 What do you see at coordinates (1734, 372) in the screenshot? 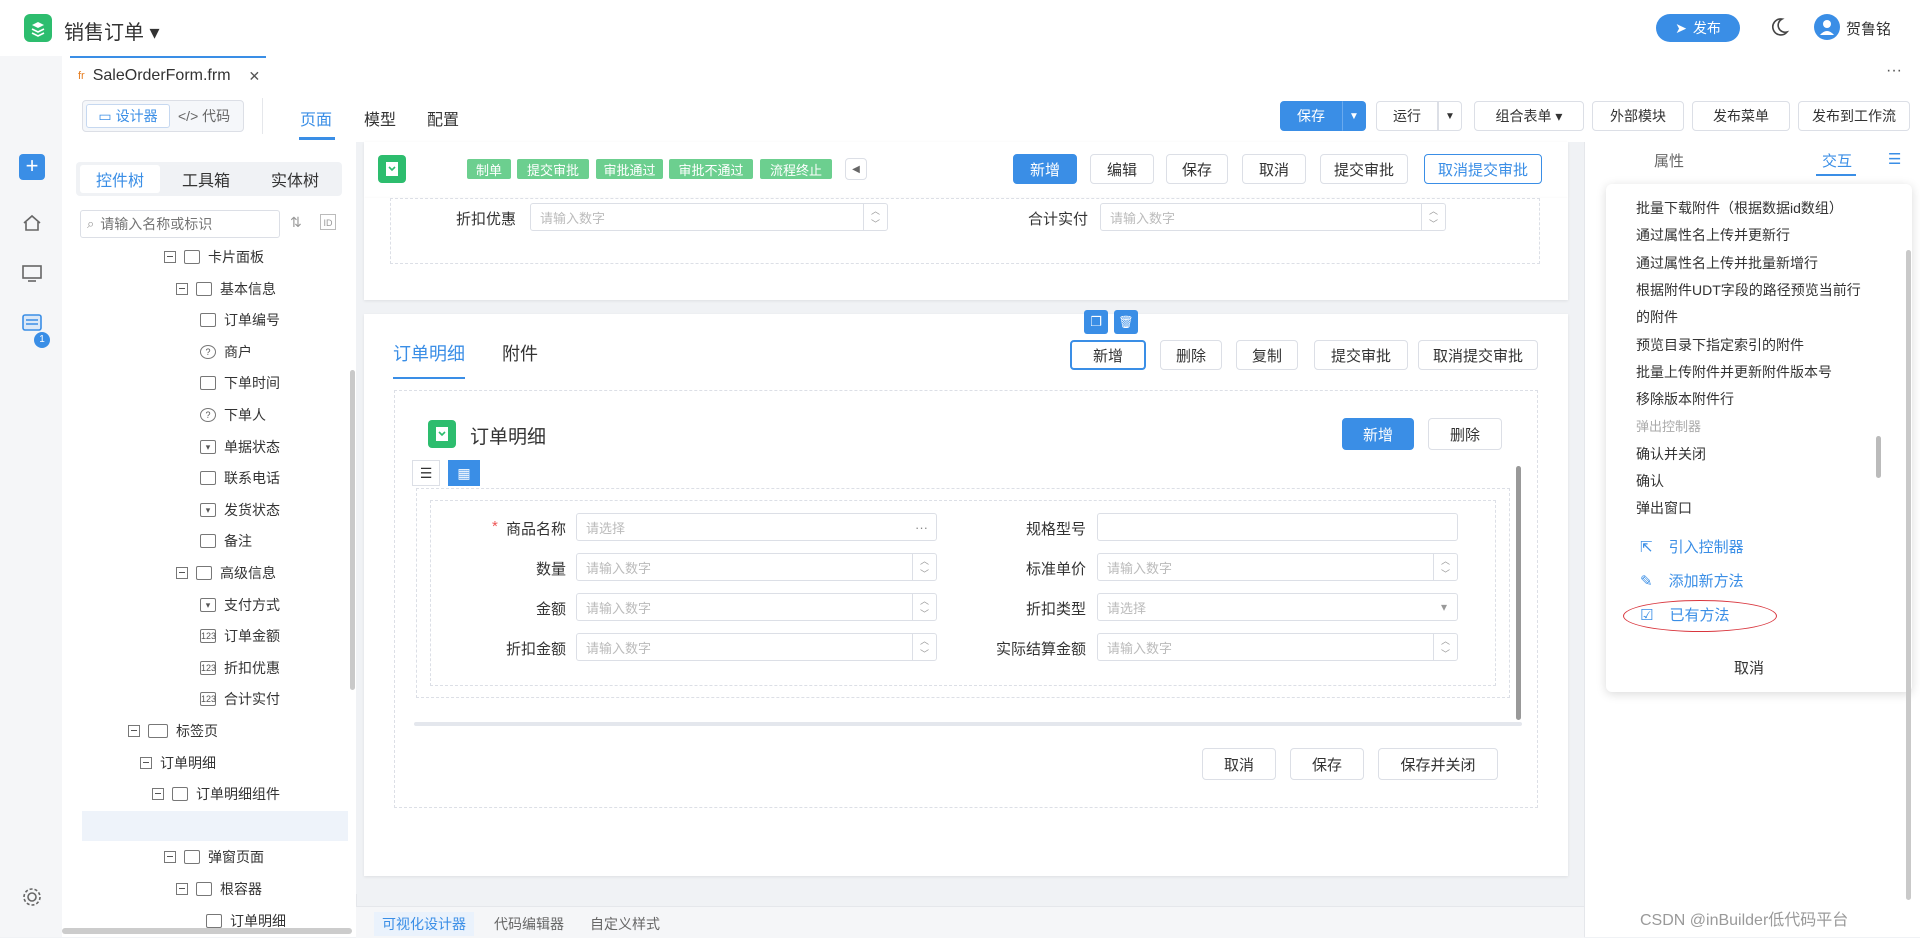
I see `method-item: 批量上传附件并更新附件版本号` at bounding box center [1734, 372].